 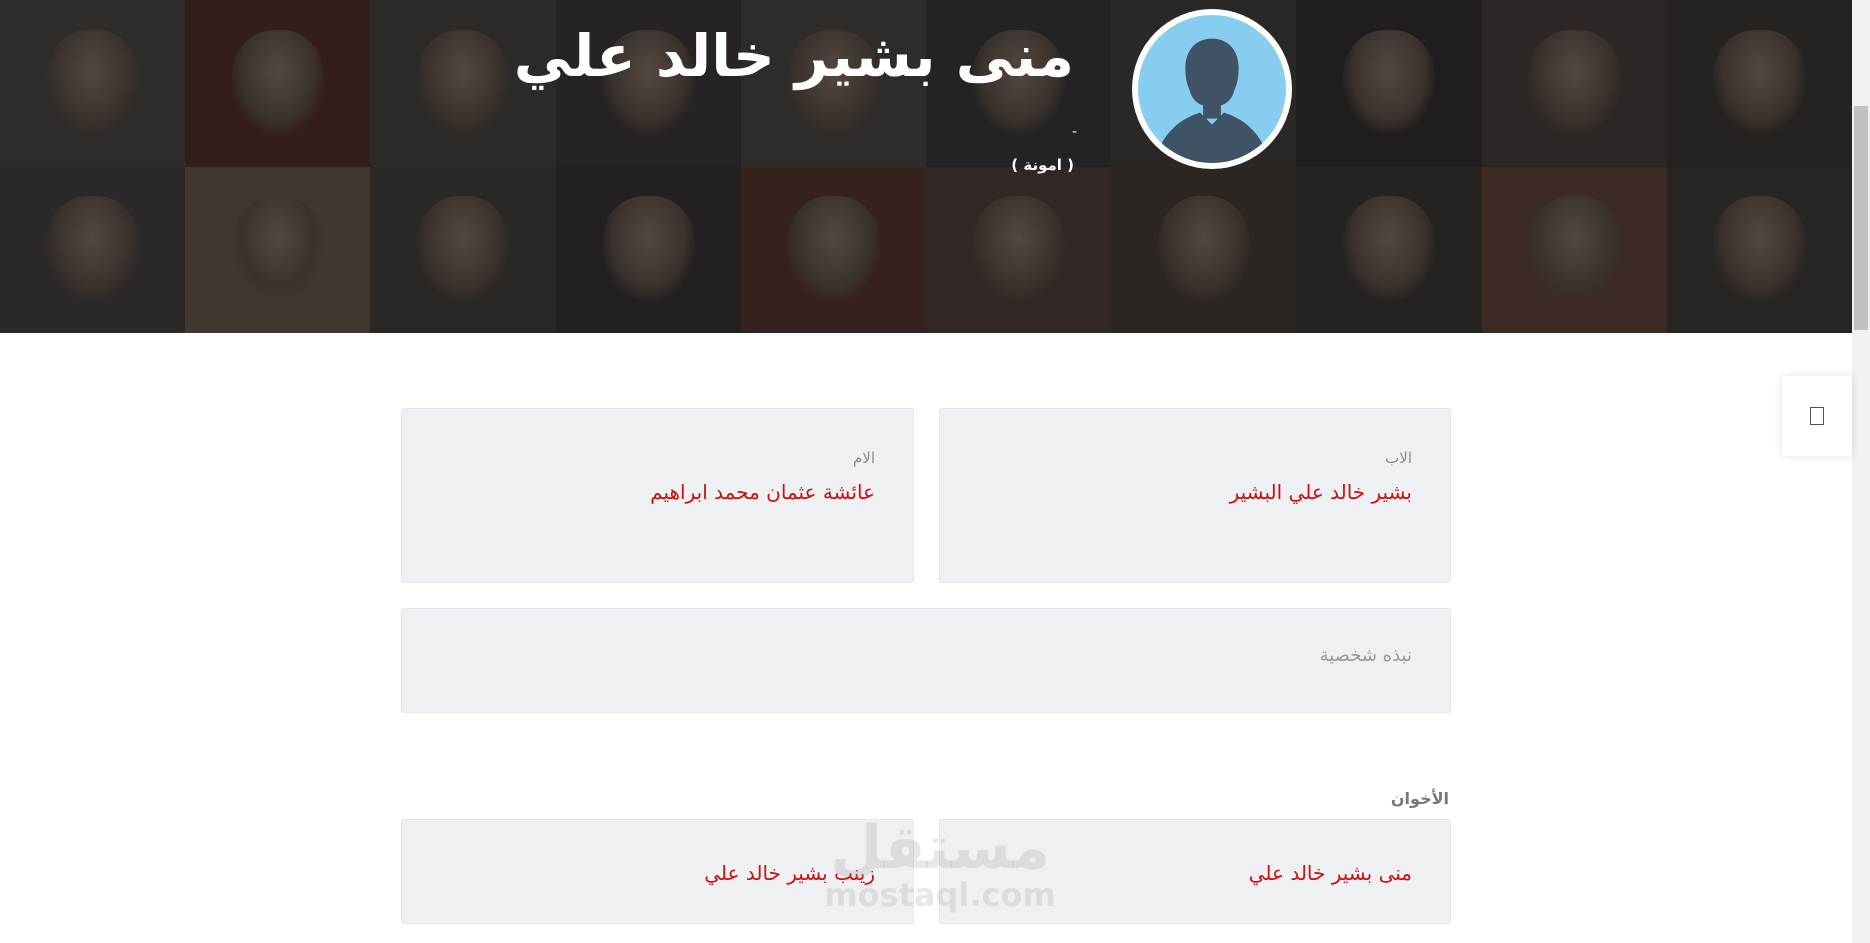 What do you see at coordinates (1195, 495) in the screenshot?
I see `father-card: الاب بشير خالد علي البشير` at bounding box center [1195, 495].